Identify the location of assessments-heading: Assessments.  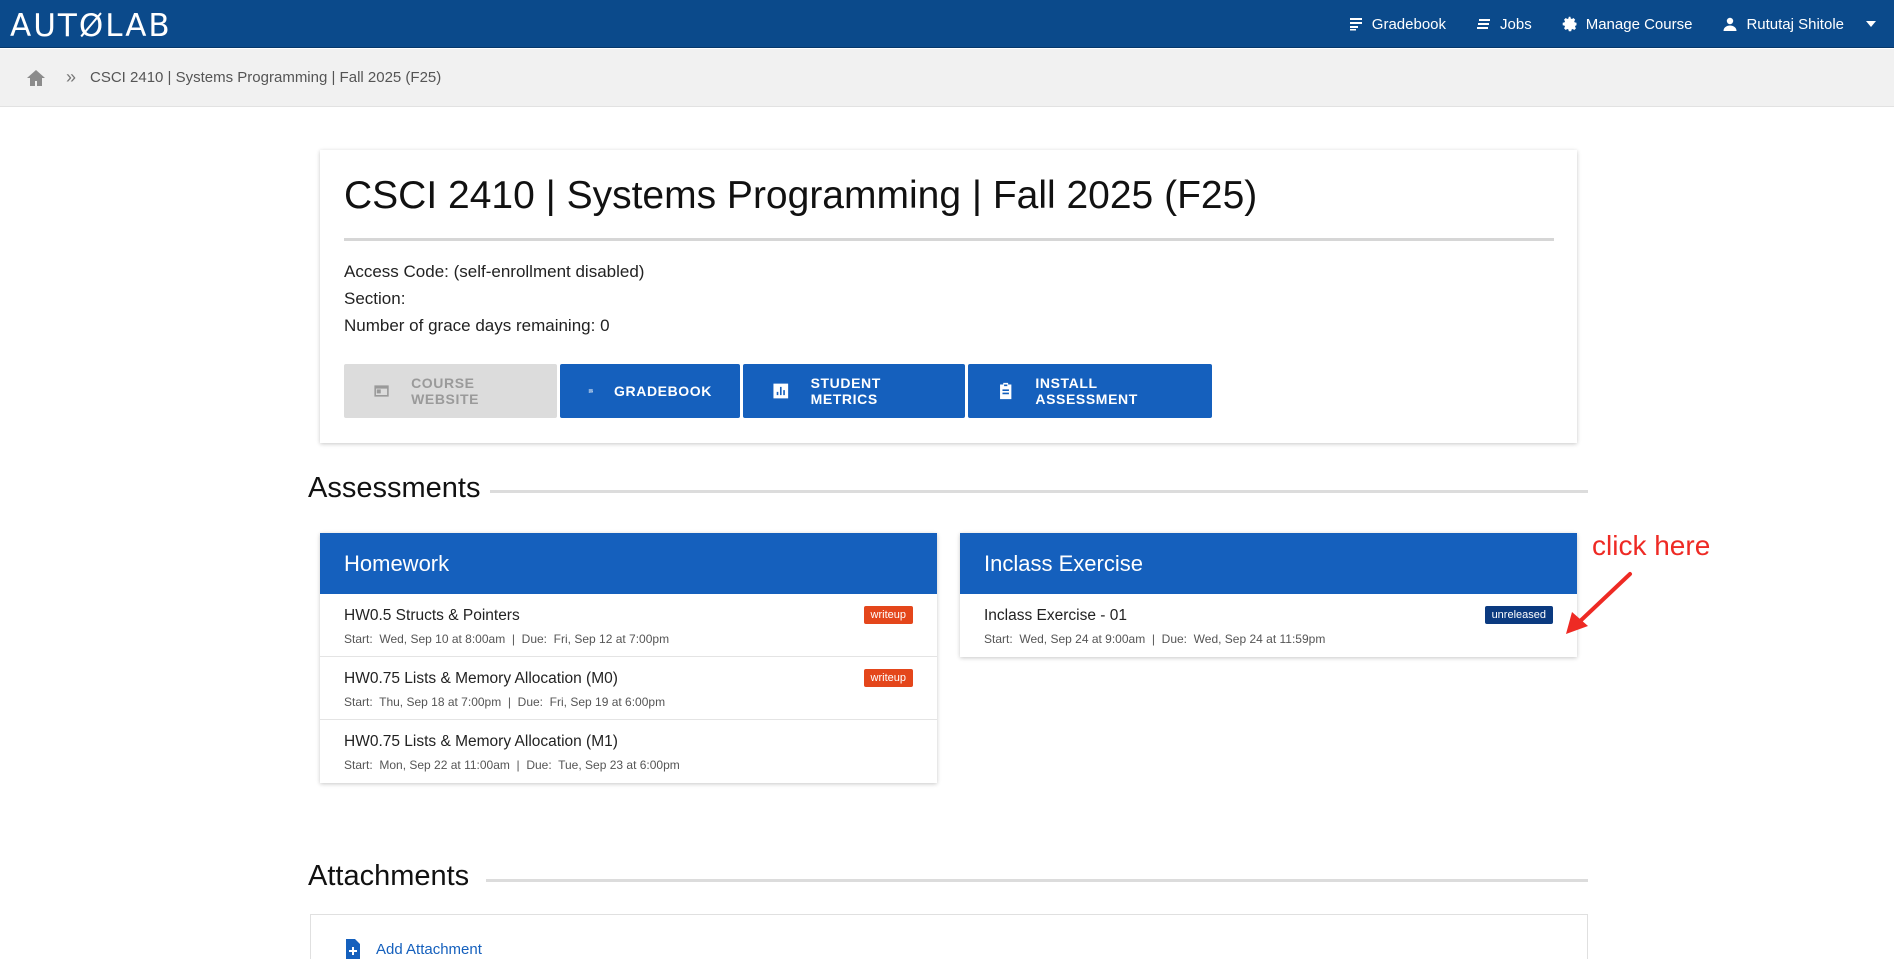
(394, 488).